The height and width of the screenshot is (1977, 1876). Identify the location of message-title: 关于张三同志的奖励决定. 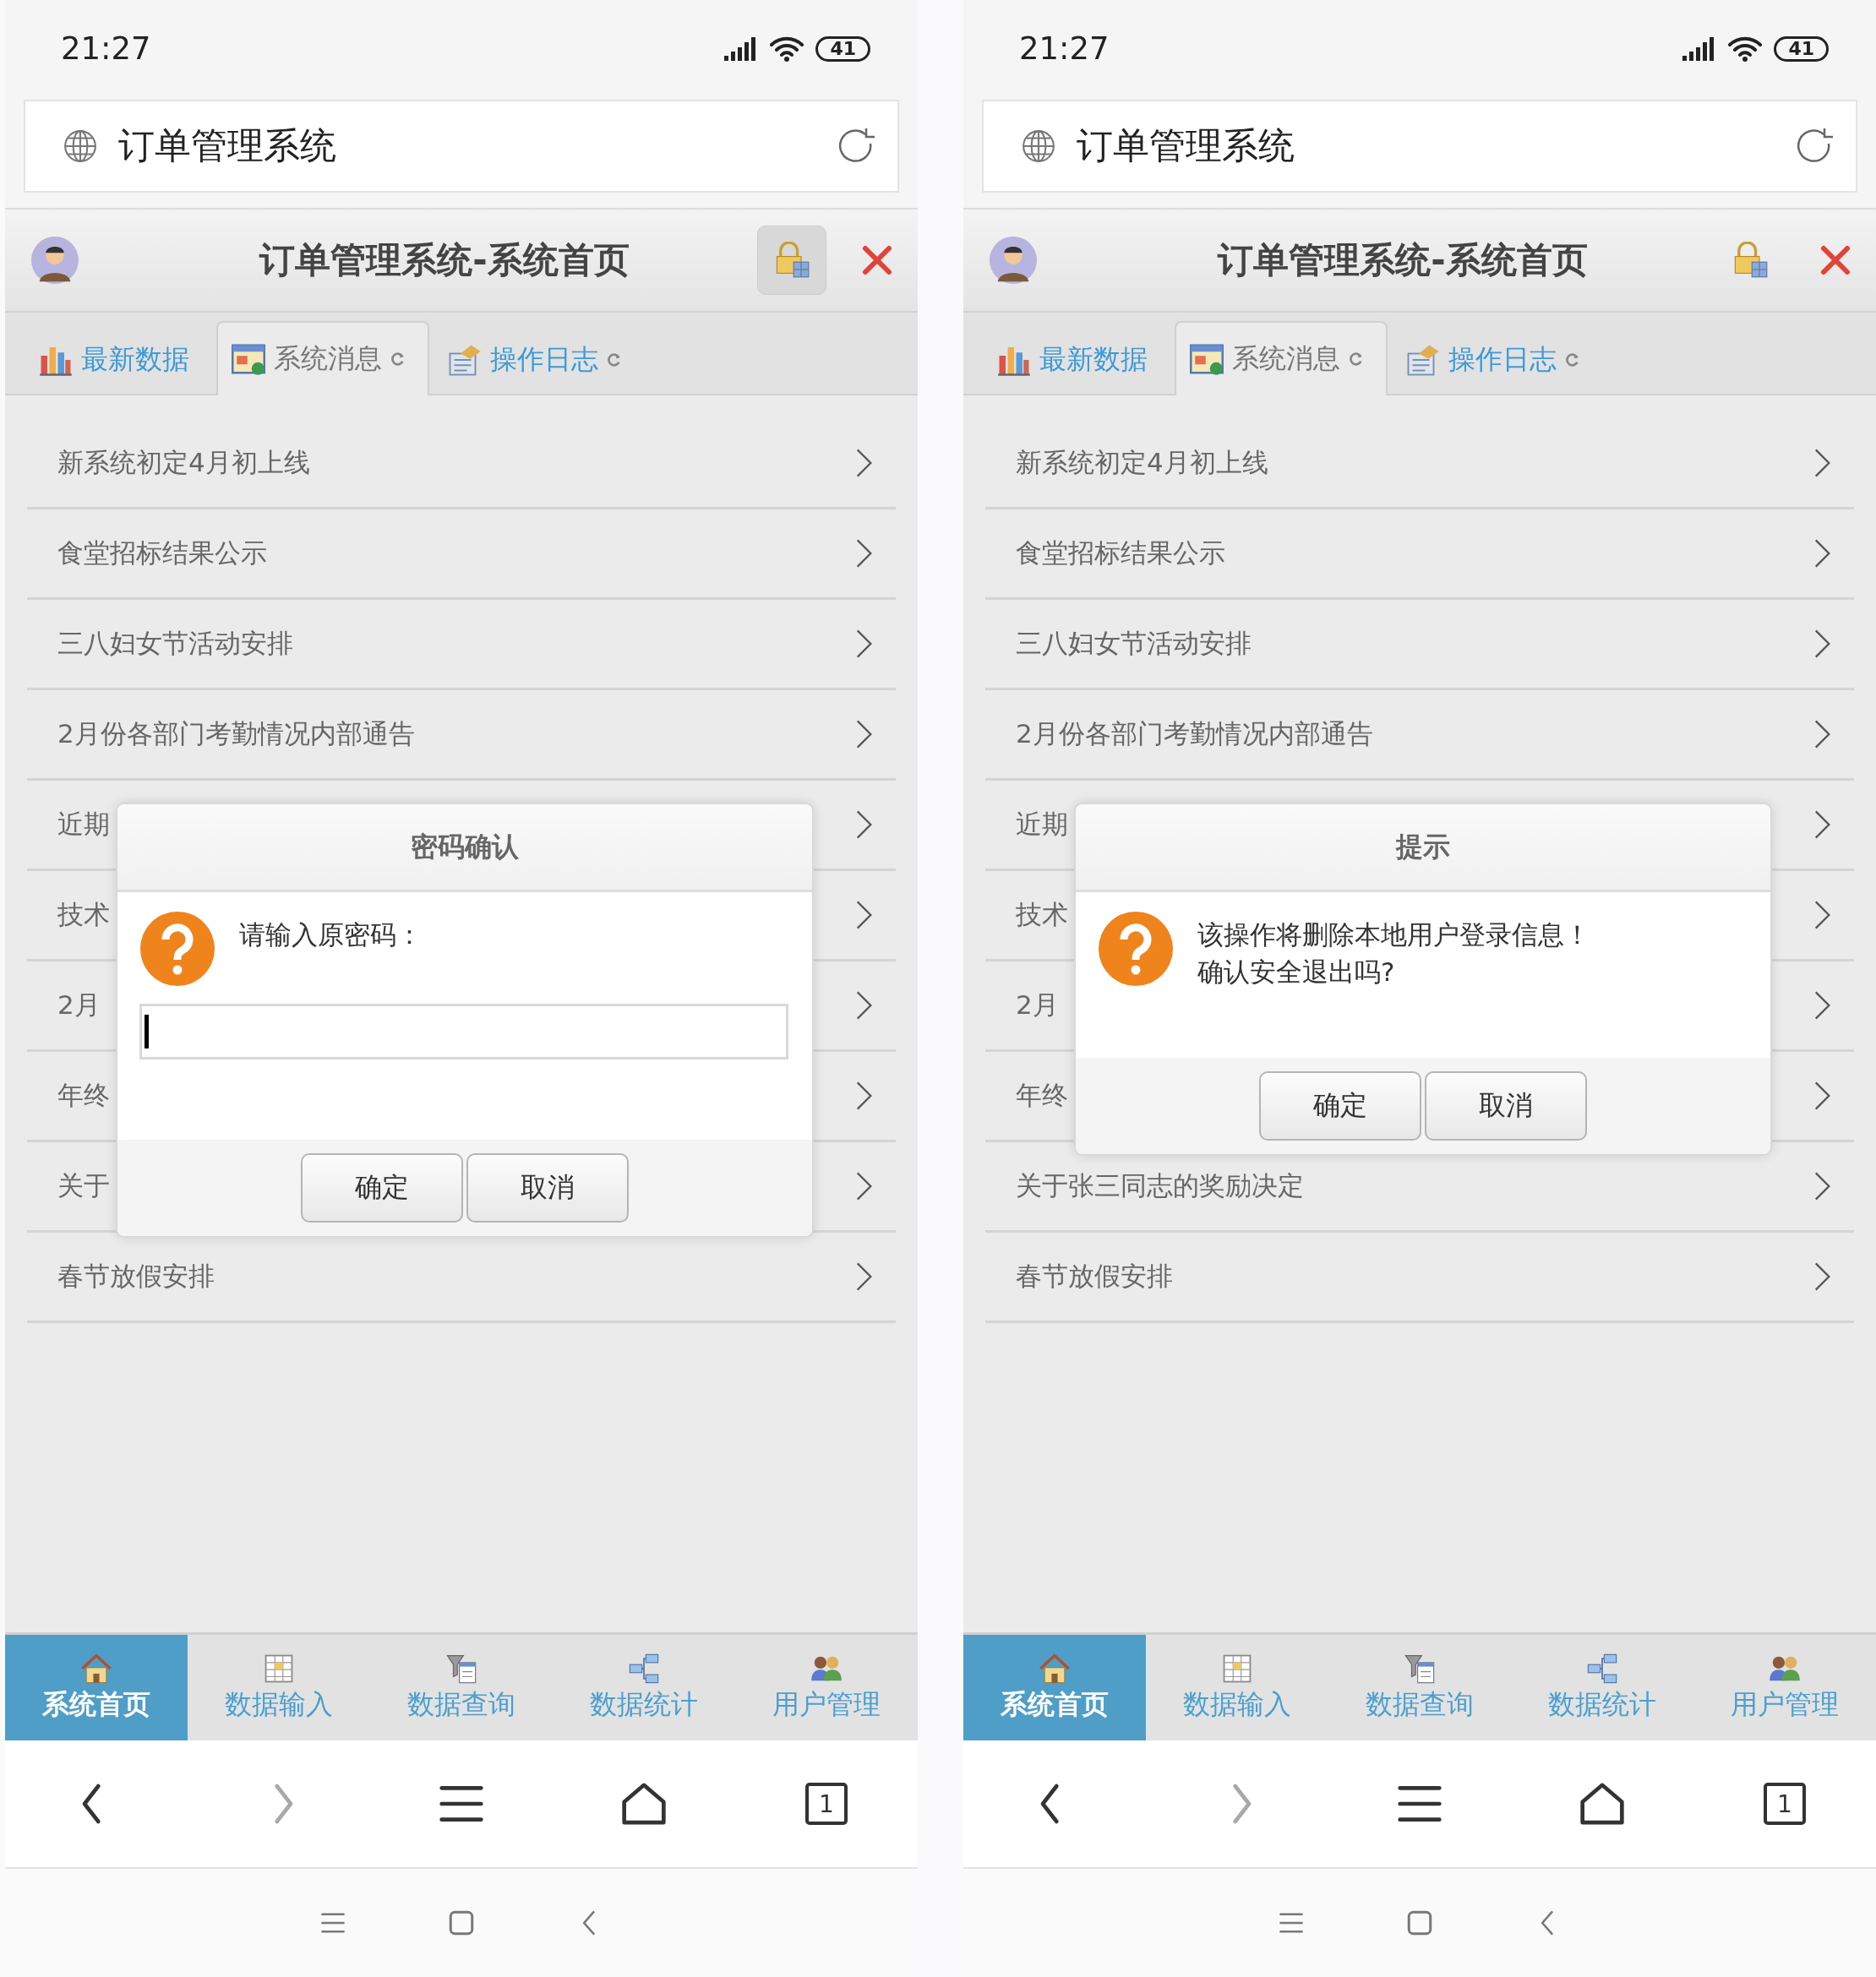
(1160, 1185).